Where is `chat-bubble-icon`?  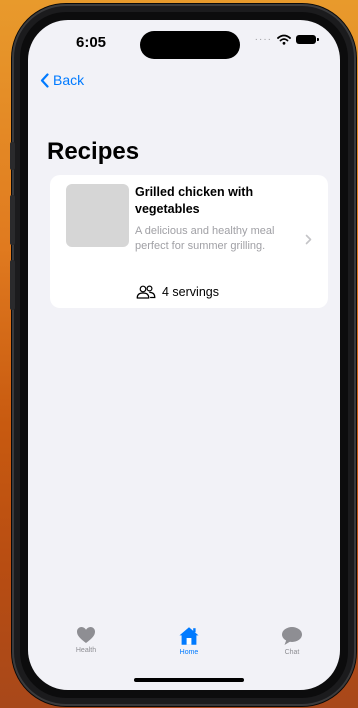
chat-bubble-icon is located at coordinates (292, 636).